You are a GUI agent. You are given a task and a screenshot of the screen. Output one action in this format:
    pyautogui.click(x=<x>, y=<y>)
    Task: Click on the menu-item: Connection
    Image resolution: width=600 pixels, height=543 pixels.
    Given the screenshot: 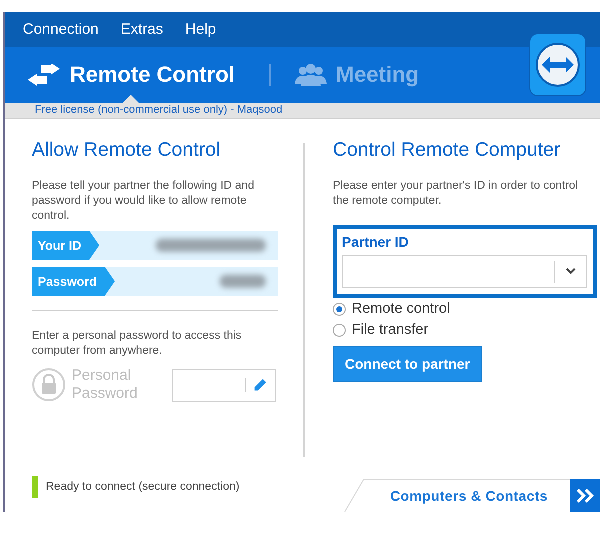 What is the action you would take?
    pyautogui.click(x=61, y=29)
    